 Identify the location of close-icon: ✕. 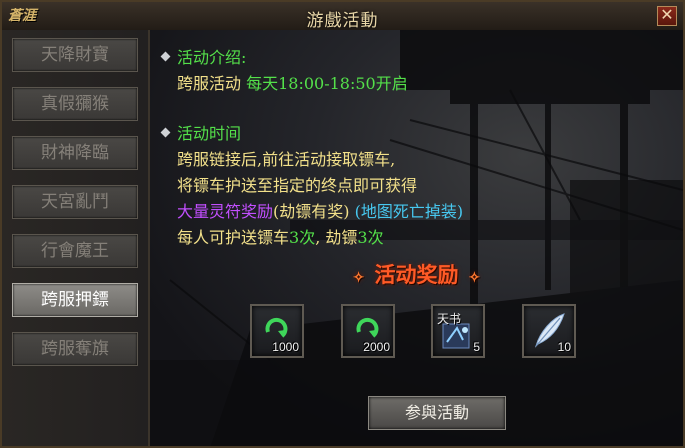
(667, 14).